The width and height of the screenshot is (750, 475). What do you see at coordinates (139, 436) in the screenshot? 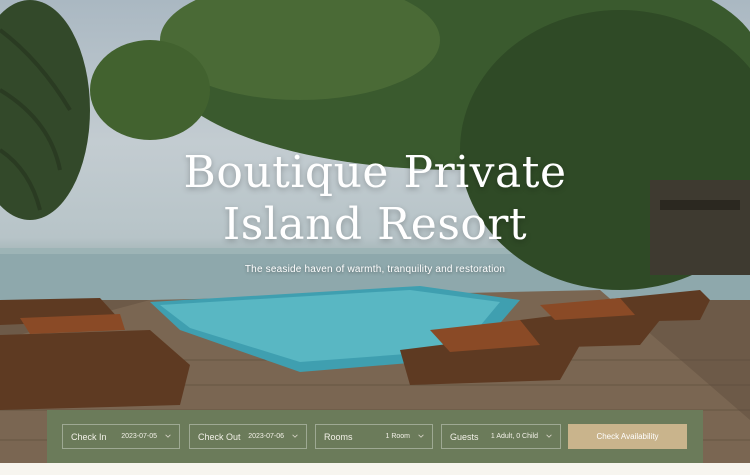
I see `check-in-value: 2023-07-05` at bounding box center [139, 436].